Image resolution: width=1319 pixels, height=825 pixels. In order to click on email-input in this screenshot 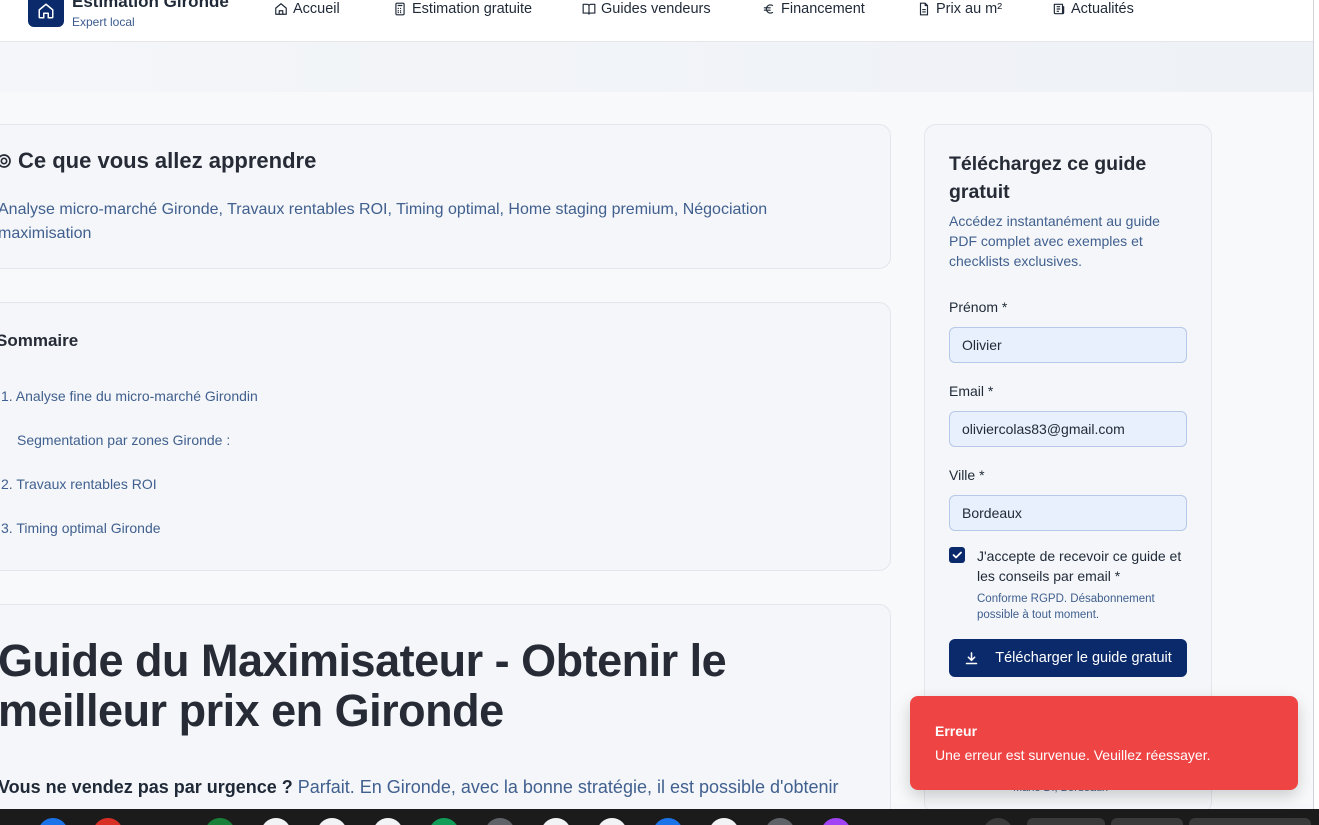, I will do `click(1068, 429)`.